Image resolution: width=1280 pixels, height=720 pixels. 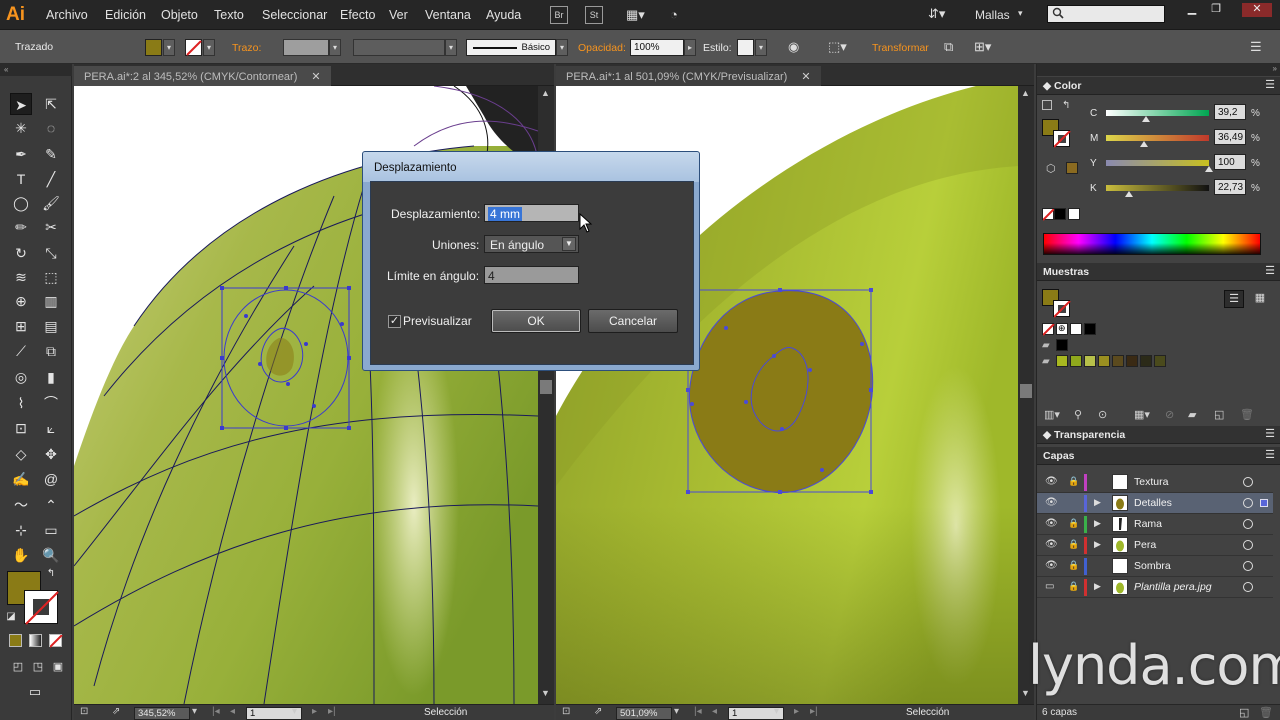 I want to click on ellipse-tool-icon: ◯, so click(x=21, y=203).